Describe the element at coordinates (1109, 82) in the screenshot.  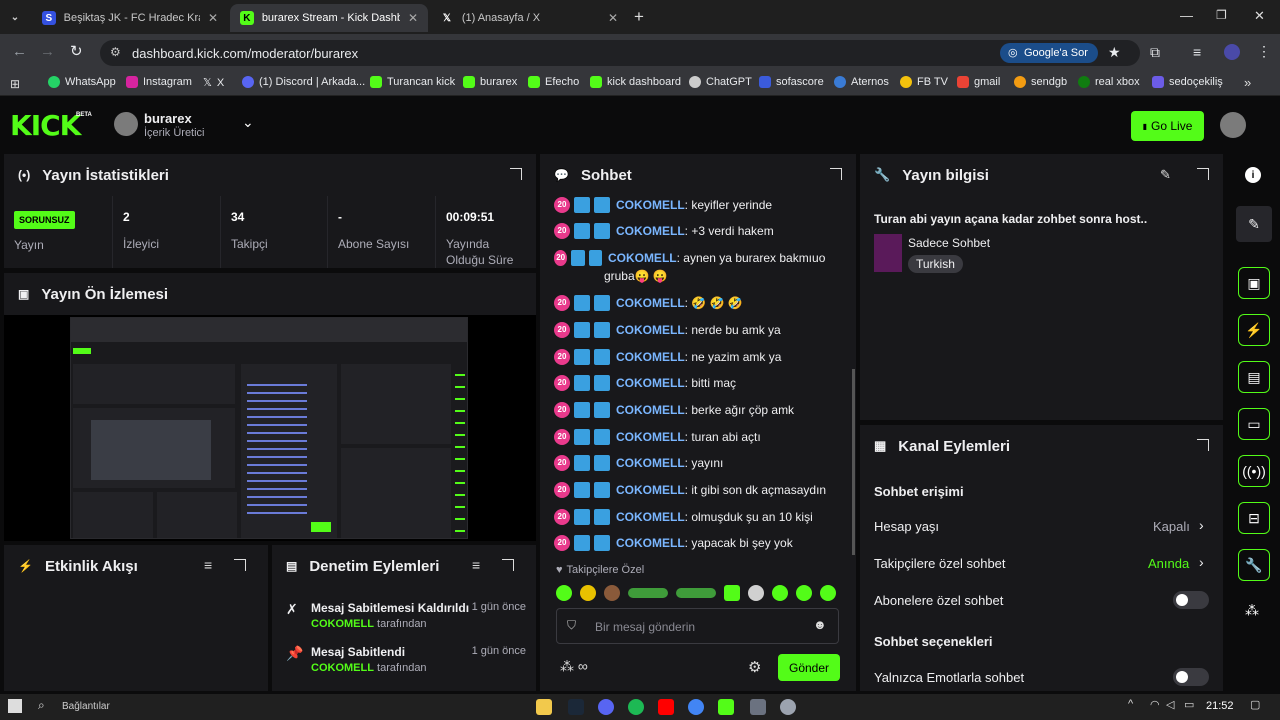
I see `bookmark-xbox: real xbox` at that location.